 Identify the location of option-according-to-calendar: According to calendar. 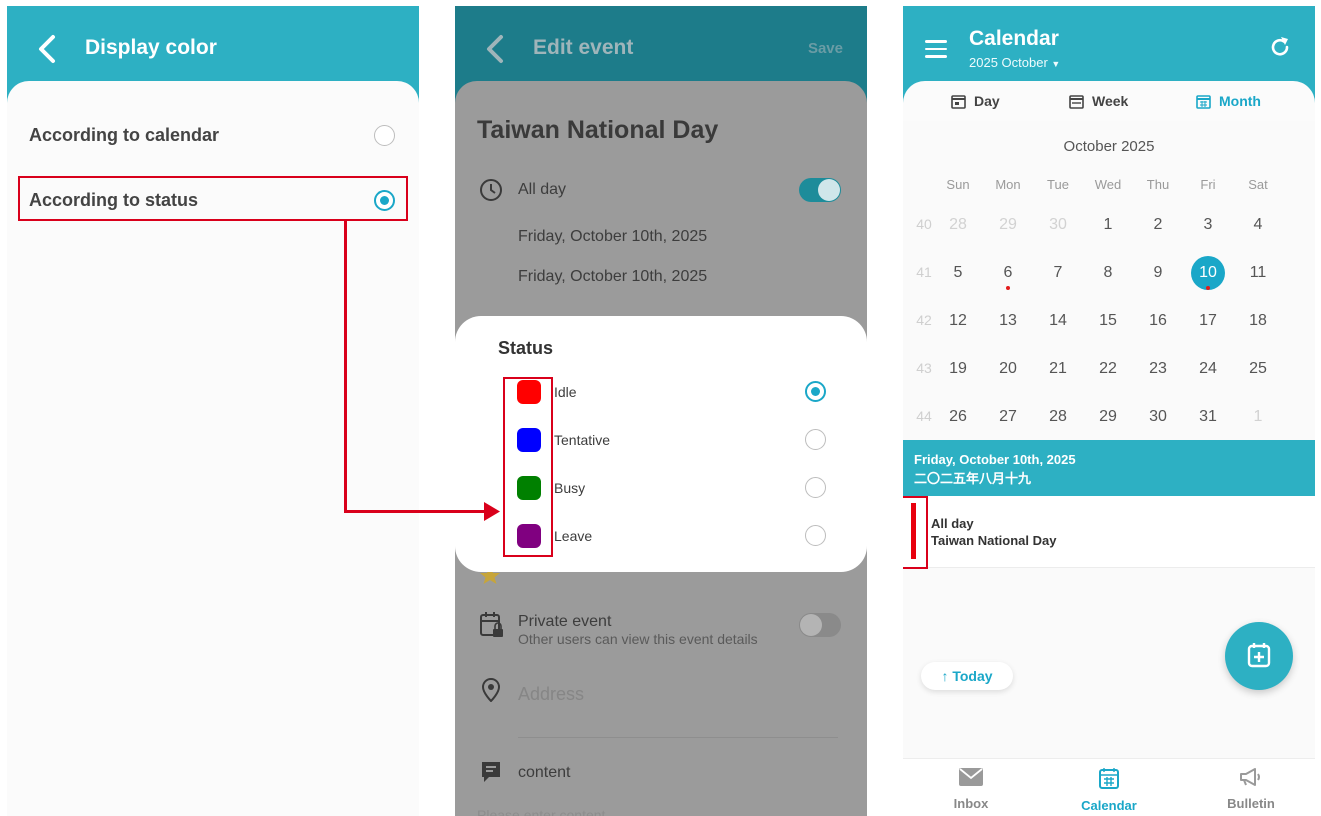
(213, 136).